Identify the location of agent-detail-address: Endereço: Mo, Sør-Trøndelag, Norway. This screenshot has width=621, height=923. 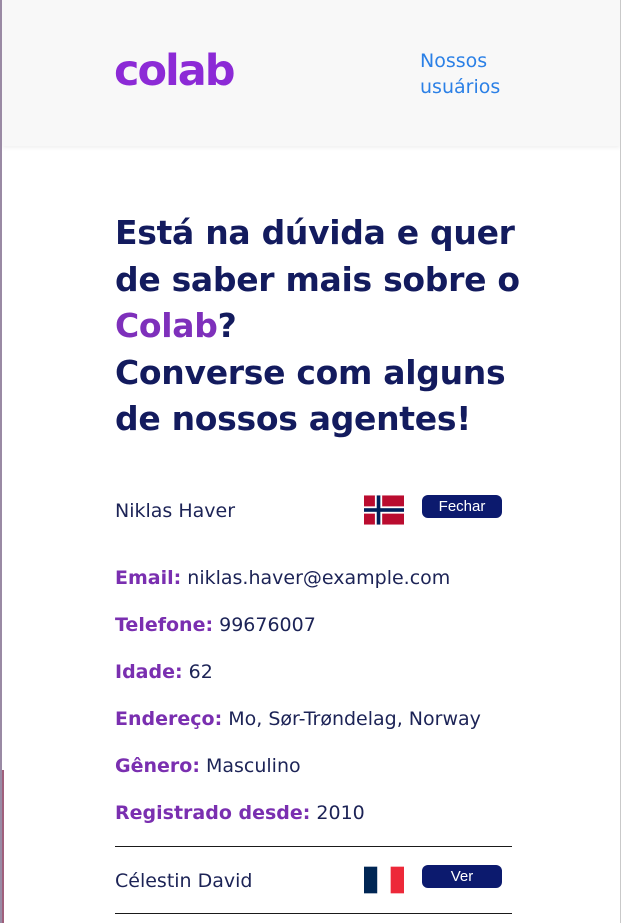
(298, 719).